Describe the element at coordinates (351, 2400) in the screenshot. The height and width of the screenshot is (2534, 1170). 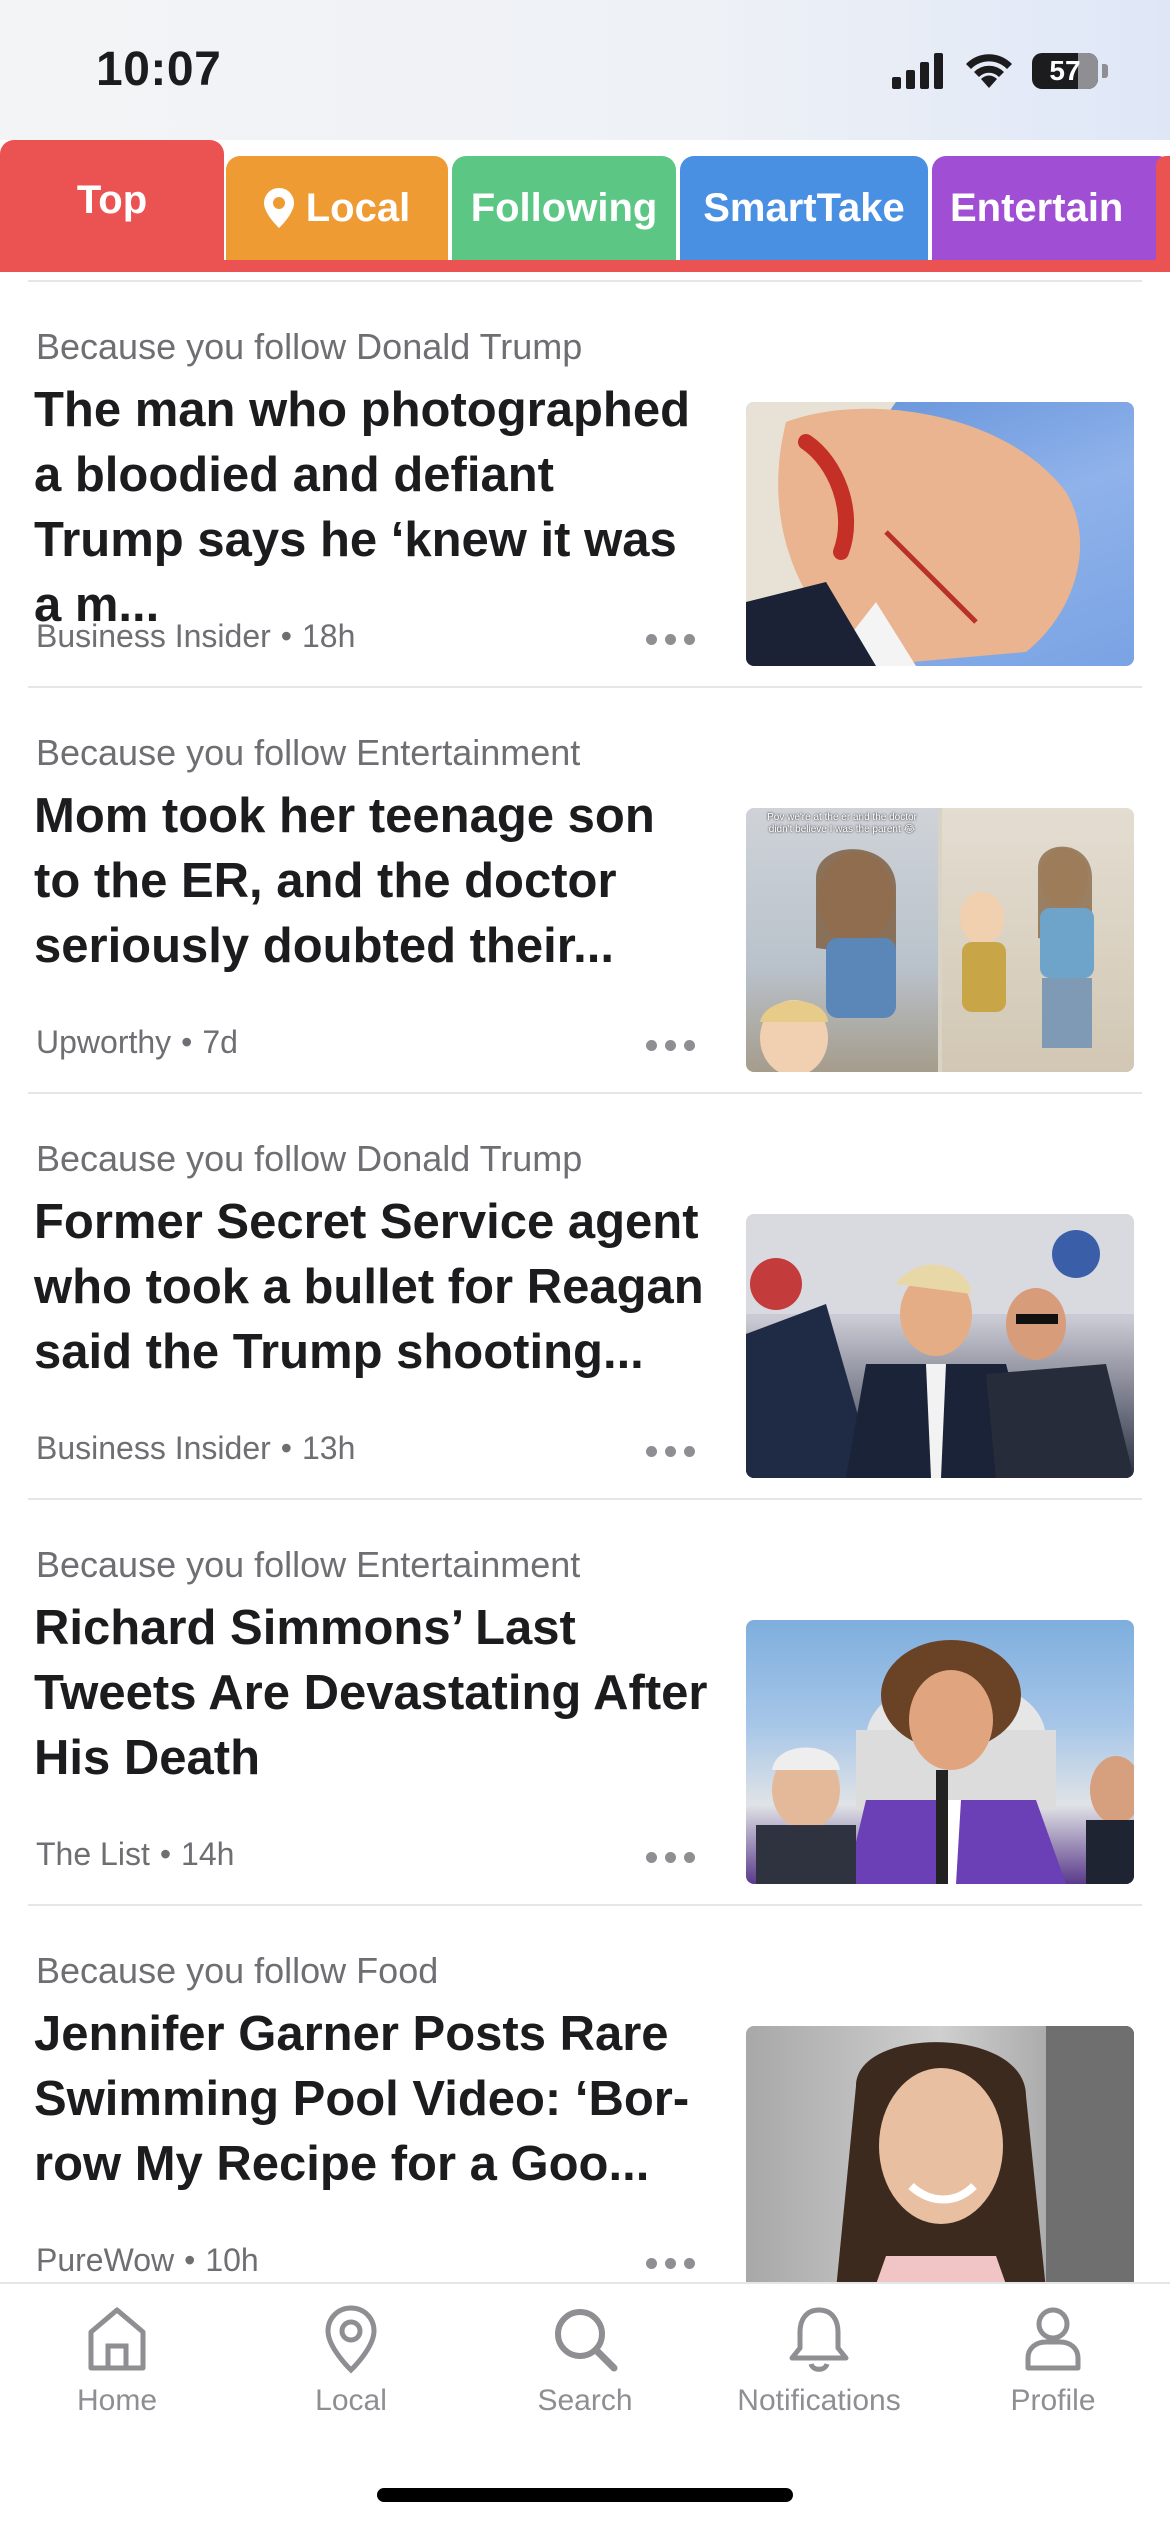
I see `nav-local-label: Local` at that location.